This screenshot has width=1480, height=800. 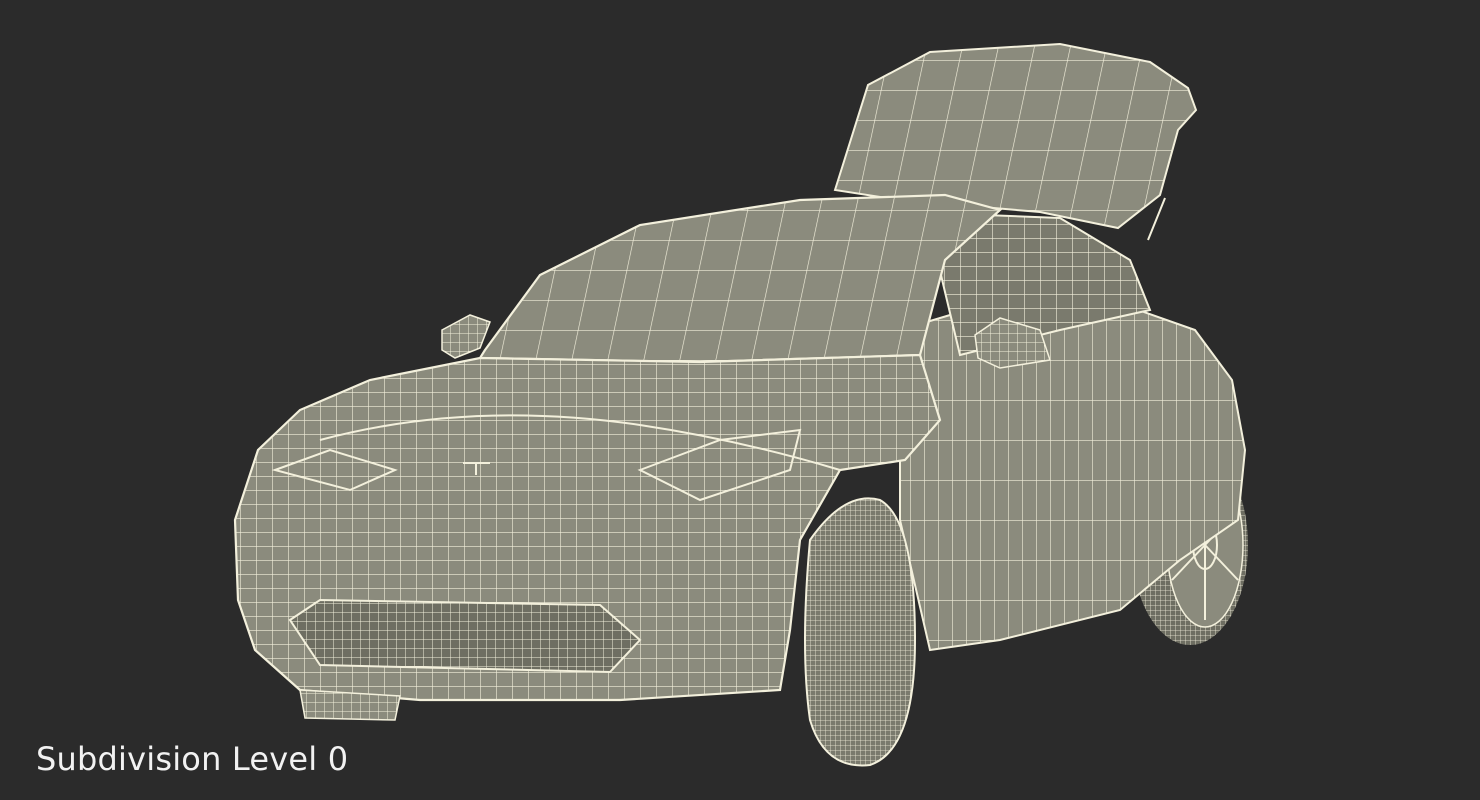 What do you see at coordinates (350, 705) in the screenshot?
I see `front-bumper-lower` at bounding box center [350, 705].